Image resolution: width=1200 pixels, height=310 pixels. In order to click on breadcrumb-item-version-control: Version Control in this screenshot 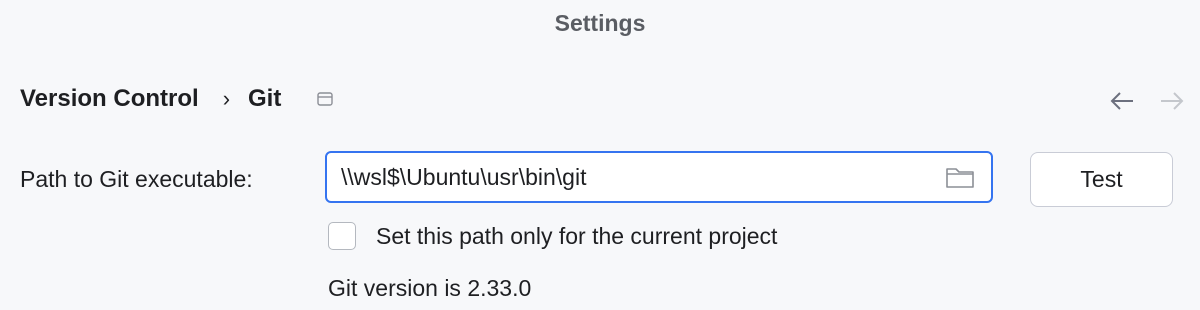, I will do `click(109, 99)`.